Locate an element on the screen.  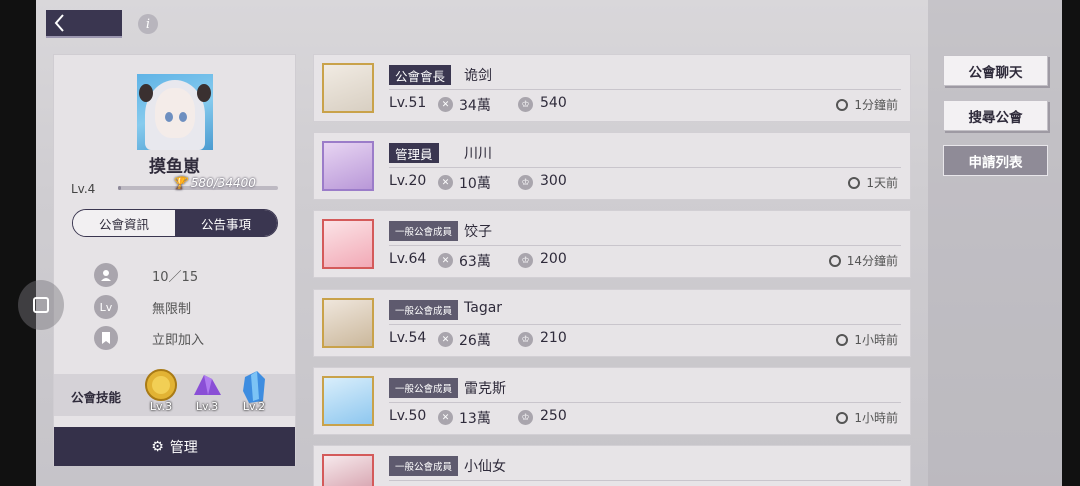
member-power: 13萬 is located at coordinates (475, 419).